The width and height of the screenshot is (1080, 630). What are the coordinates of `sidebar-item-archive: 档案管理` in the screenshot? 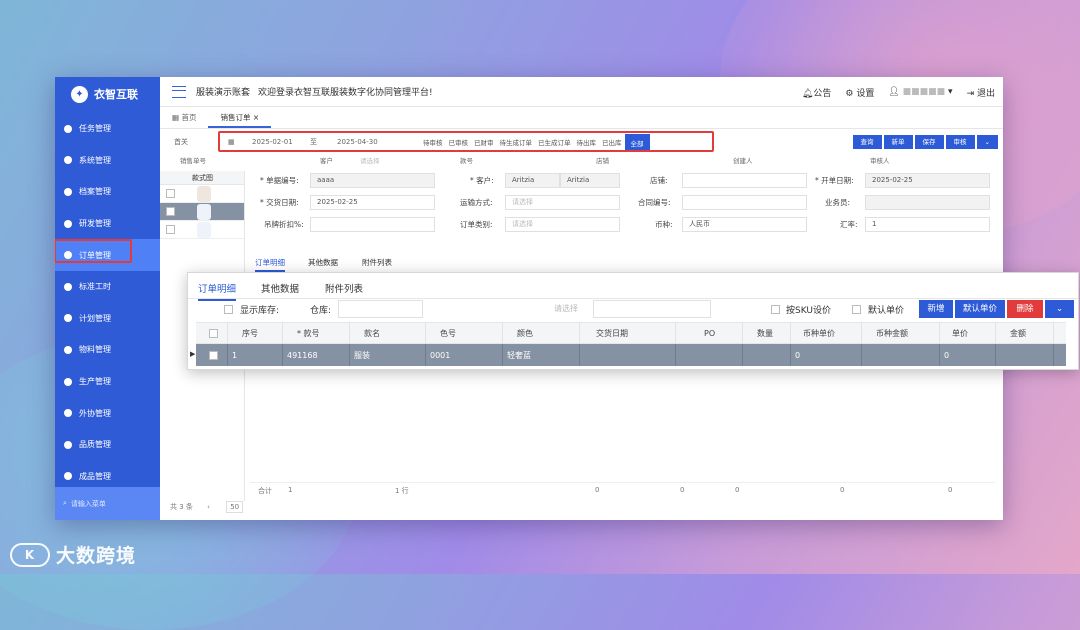 It's located at (107, 192).